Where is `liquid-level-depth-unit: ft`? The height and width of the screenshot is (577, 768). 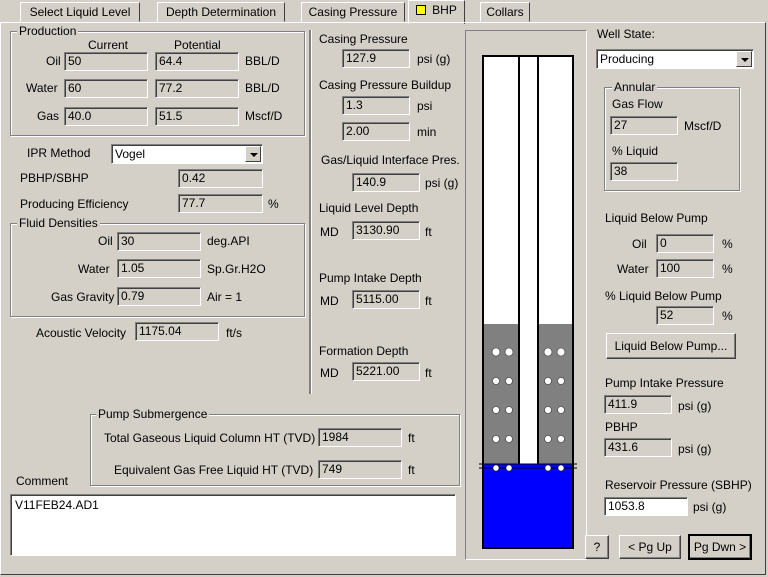
liquid-level-depth-unit: ft is located at coordinates (428, 232).